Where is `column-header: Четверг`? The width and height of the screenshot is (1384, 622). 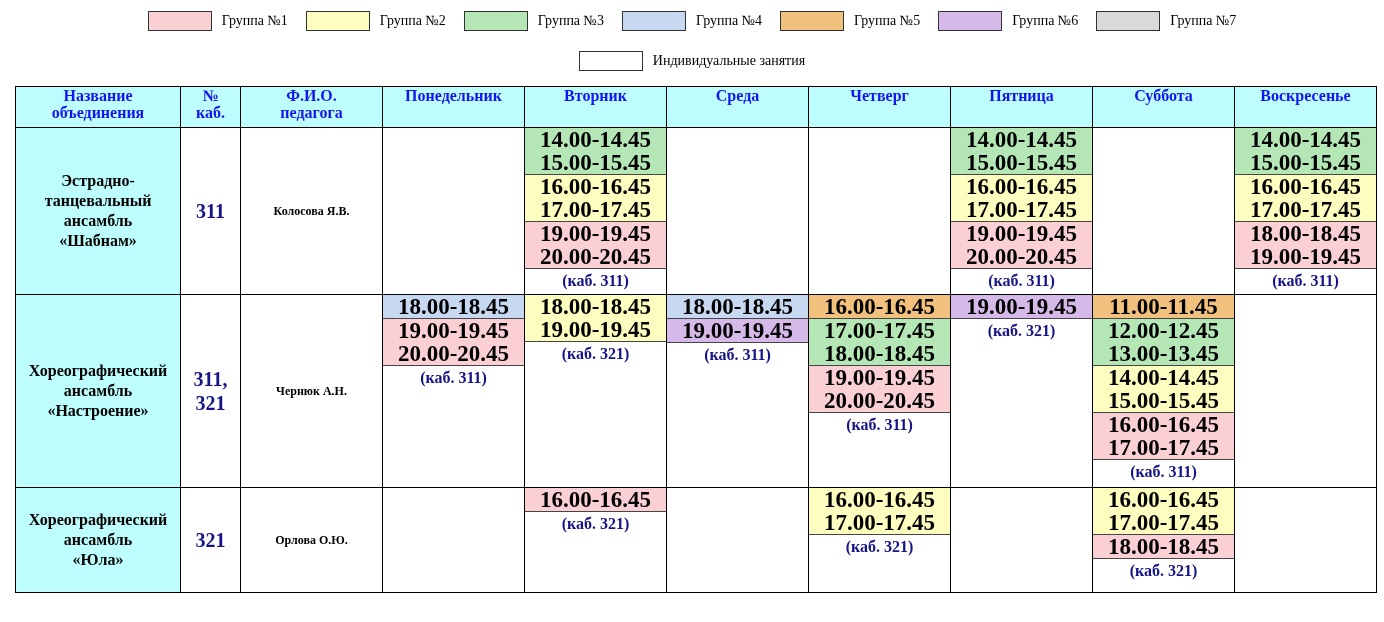 column-header: Четверг is located at coordinates (879, 107).